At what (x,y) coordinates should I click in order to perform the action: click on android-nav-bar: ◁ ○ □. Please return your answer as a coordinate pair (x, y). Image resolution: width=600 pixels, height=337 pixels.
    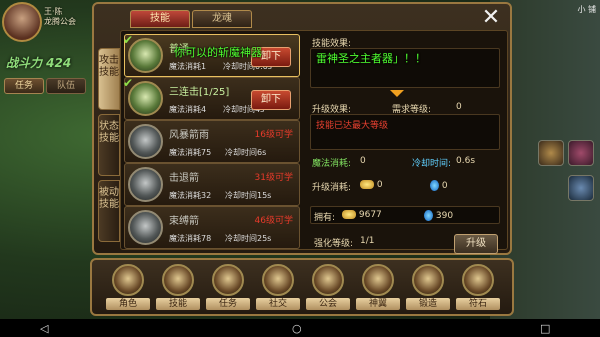
    Looking at the image, I should click on (300, 328).